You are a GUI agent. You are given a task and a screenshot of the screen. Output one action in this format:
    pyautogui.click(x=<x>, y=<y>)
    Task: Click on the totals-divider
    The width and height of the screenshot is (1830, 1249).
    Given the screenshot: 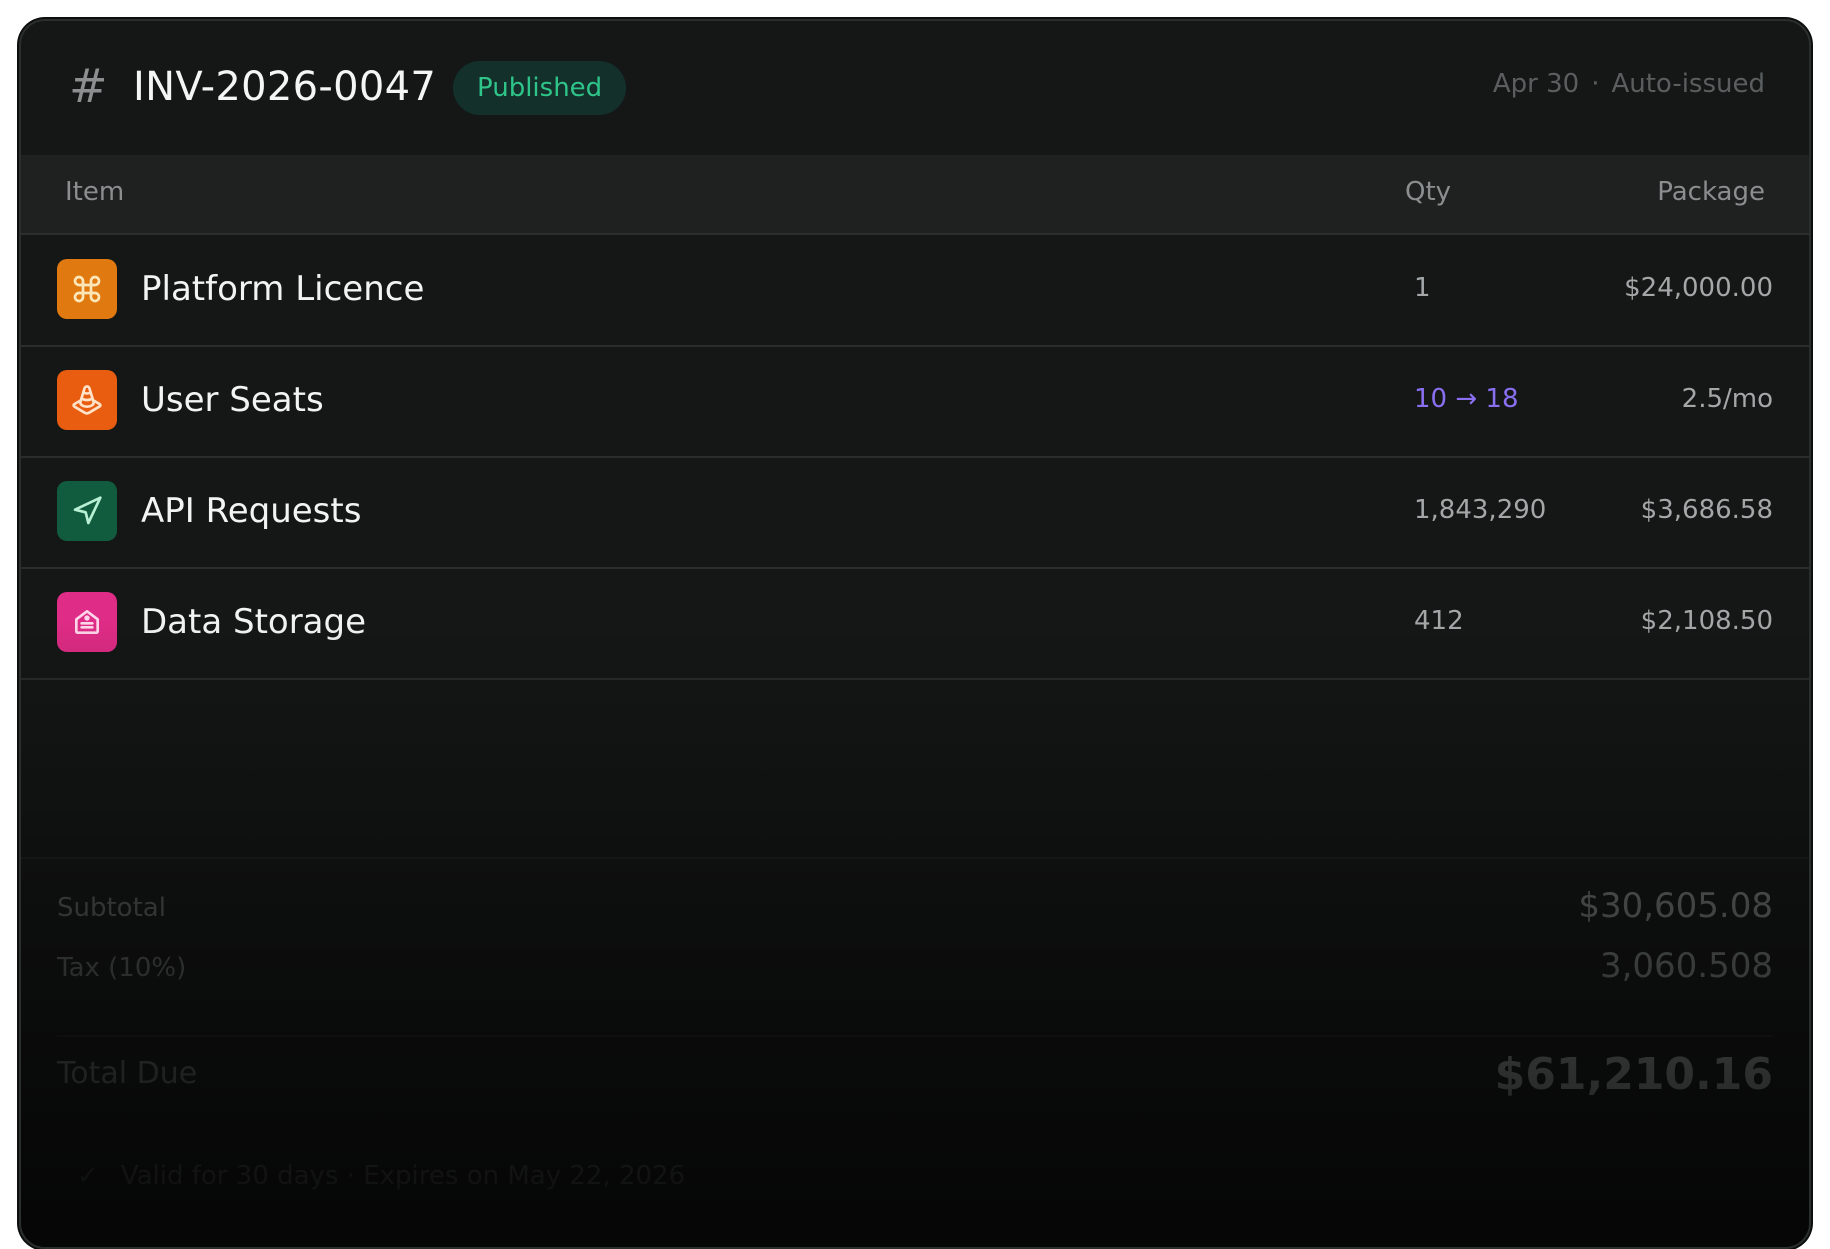 What is the action you would take?
    pyautogui.click(x=915, y=1036)
    